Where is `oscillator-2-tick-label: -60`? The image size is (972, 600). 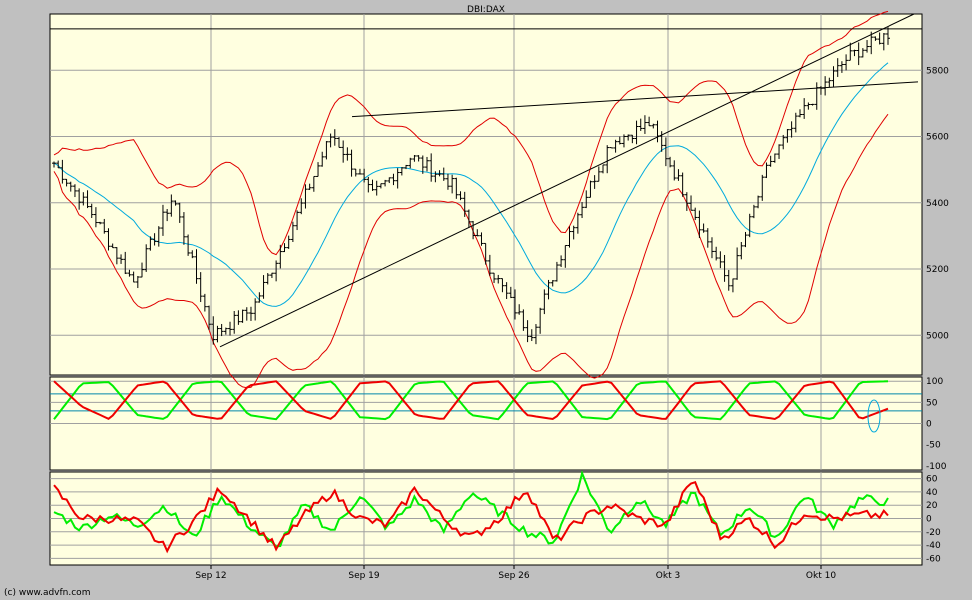 oscillator-2-tick-label: -60 is located at coordinates (933, 559).